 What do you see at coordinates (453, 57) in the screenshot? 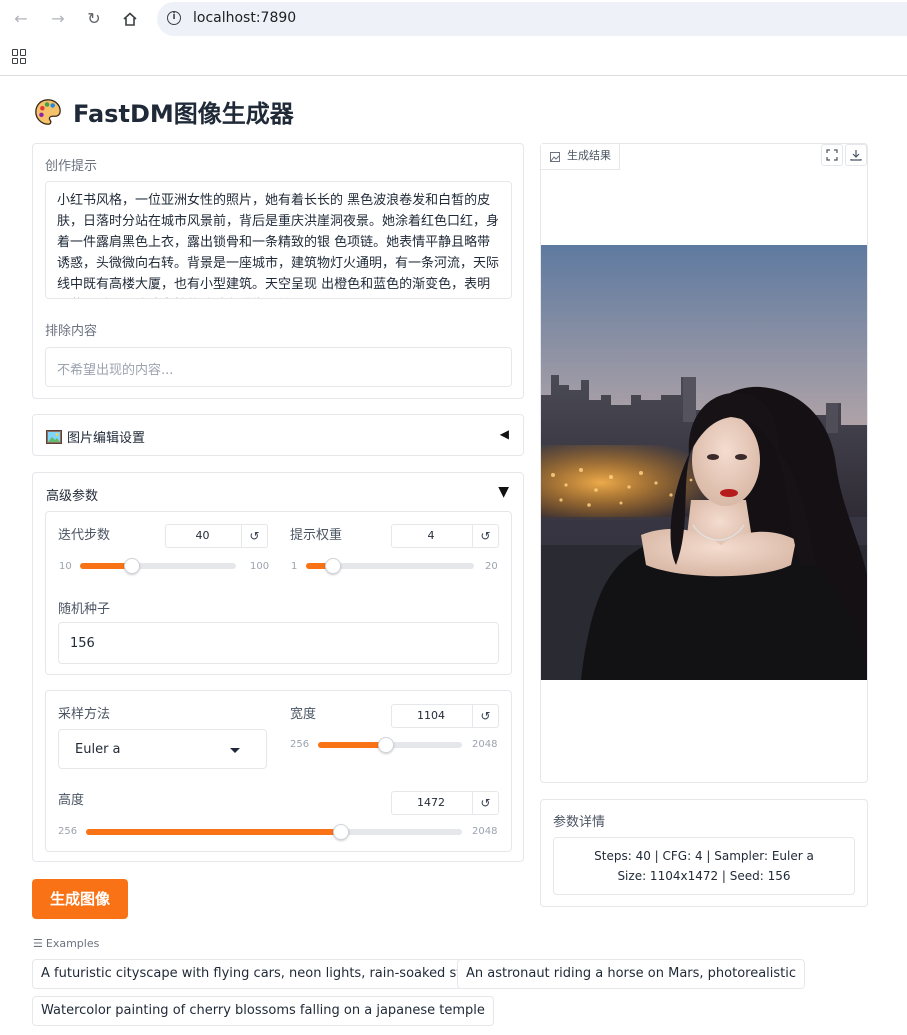
I see `bookmarks-bar` at bounding box center [453, 57].